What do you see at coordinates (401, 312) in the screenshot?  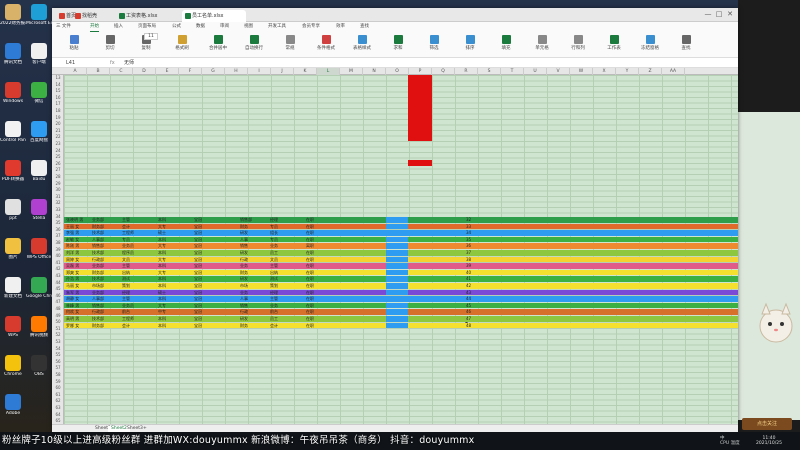 I see `table-row: 何欢 女 行政部 前台 中专 宝冠 行政 前台 在职 46` at bounding box center [401, 312].